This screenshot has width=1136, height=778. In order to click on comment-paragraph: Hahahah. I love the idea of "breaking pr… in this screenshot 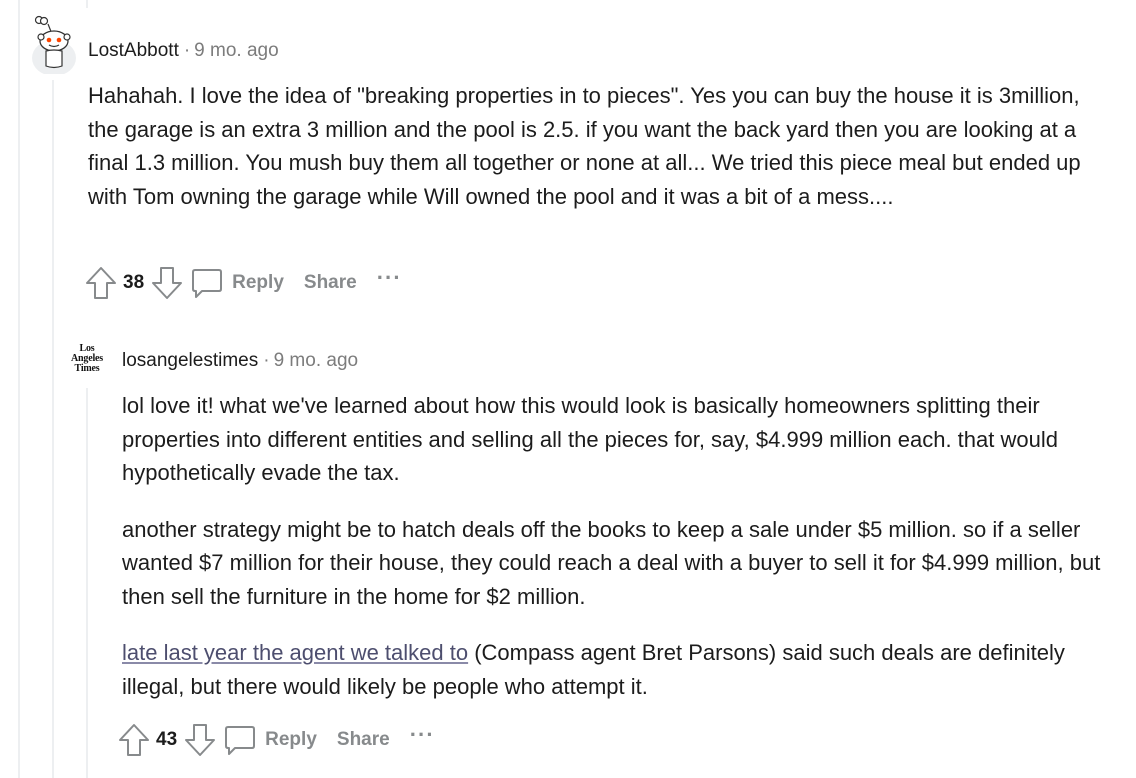, I will do `click(584, 146)`.